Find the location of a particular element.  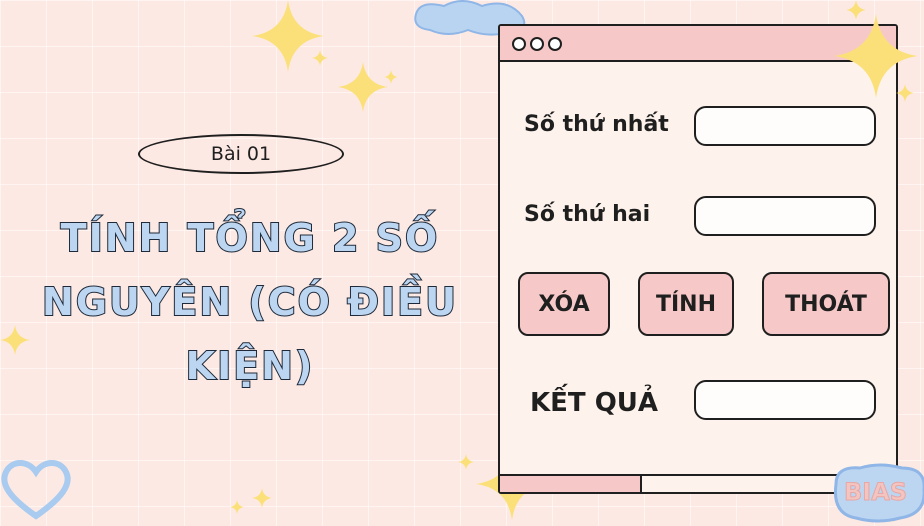

second-number-label: Số thứ hai is located at coordinates (587, 214).